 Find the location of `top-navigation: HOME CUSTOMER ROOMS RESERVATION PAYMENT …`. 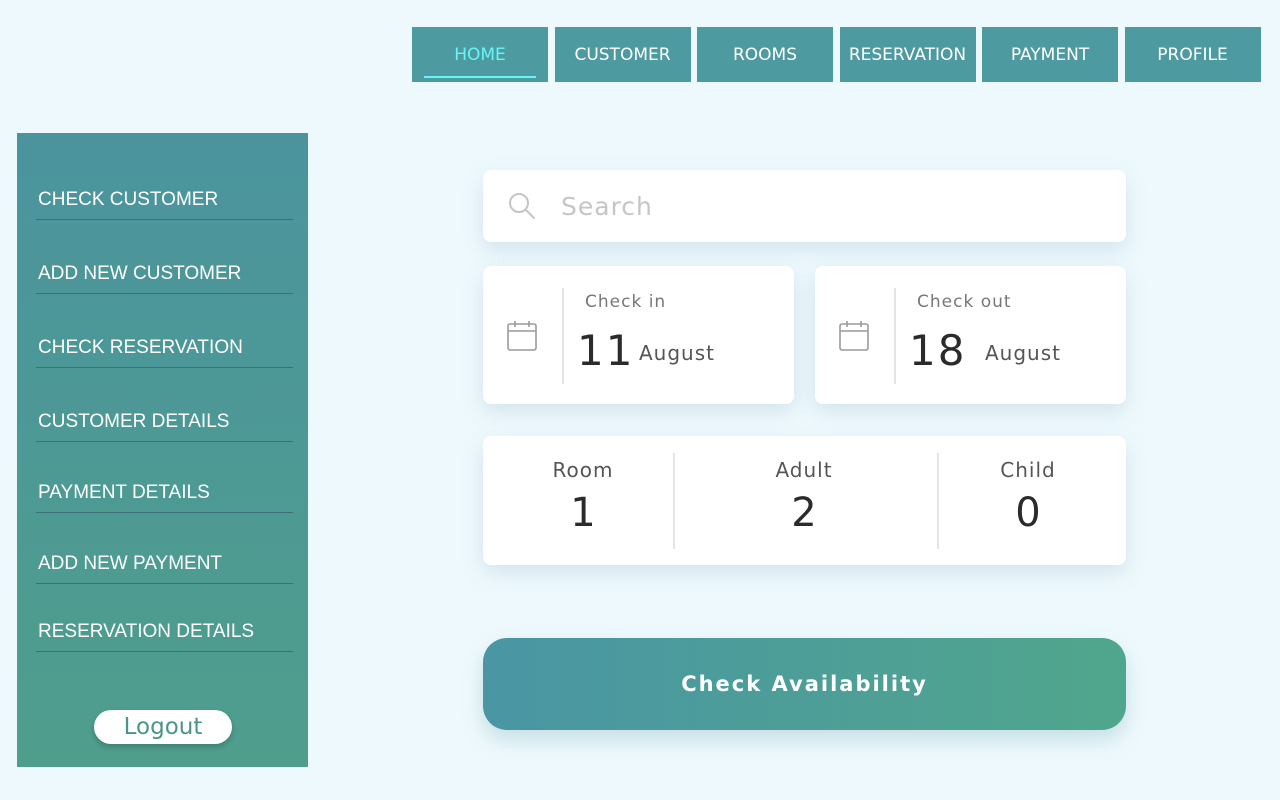

top-navigation: HOME CUSTOMER ROOMS RESERVATION PAYMENT … is located at coordinates (836, 54).